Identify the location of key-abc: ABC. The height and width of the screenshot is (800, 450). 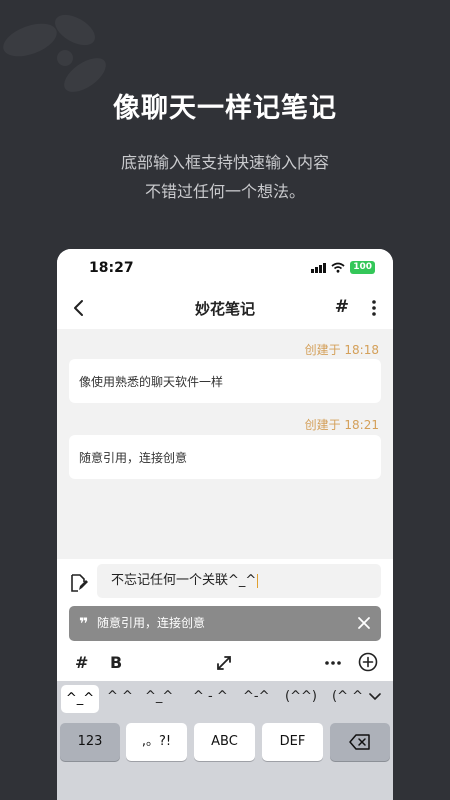
(224, 742).